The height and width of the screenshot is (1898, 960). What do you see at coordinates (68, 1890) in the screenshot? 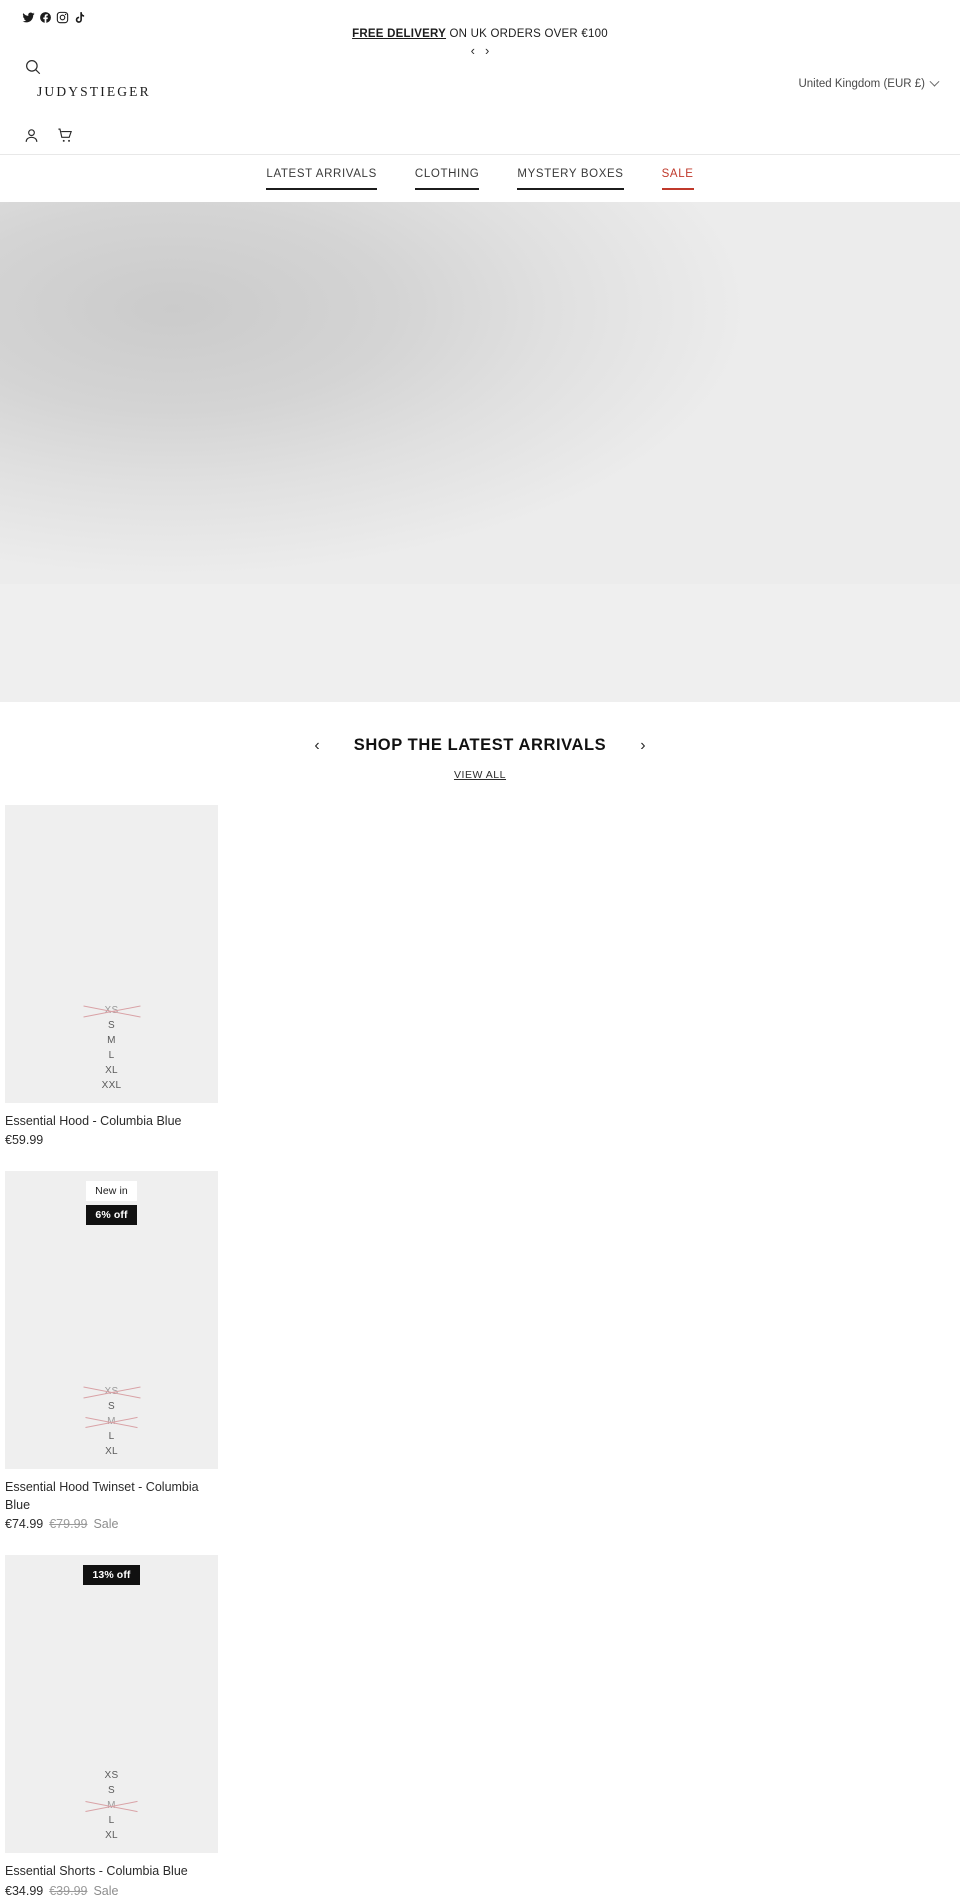
I see `price-compare-at: €39.99` at bounding box center [68, 1890].